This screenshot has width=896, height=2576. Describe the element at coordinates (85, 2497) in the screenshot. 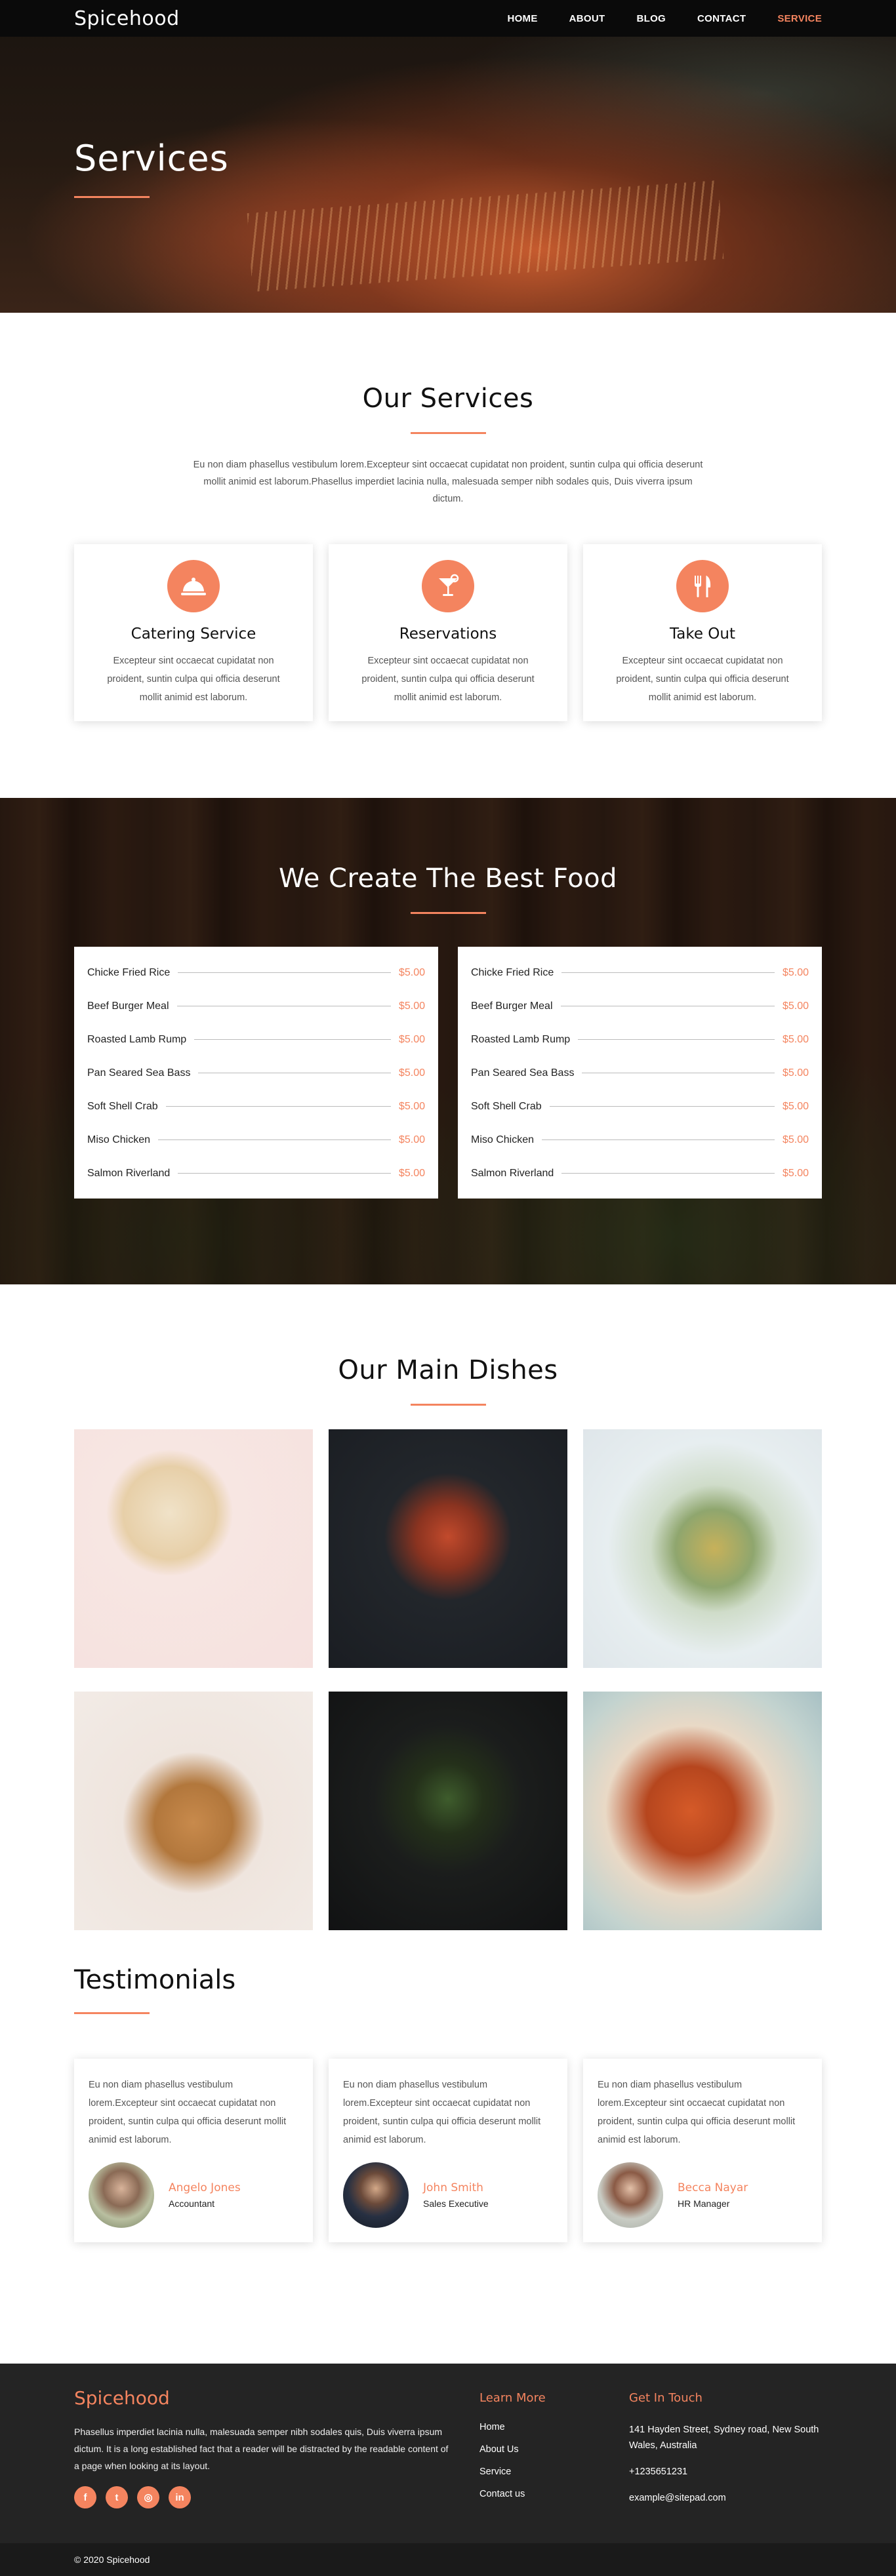

I see `facebook-icon: f` at that location.